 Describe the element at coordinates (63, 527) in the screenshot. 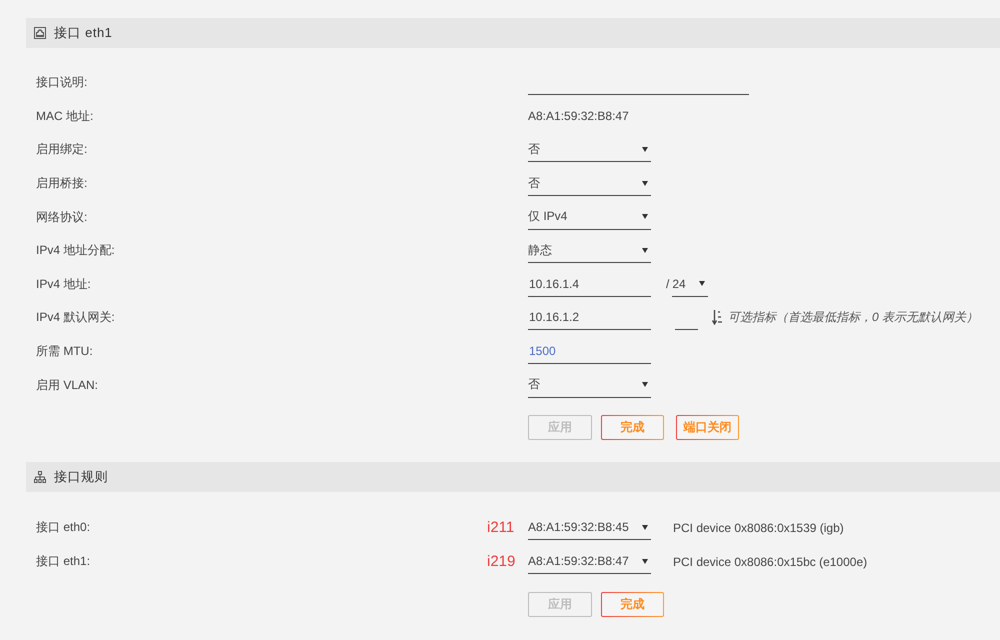

I see `interface-label: 接口 eth0:` at that location.